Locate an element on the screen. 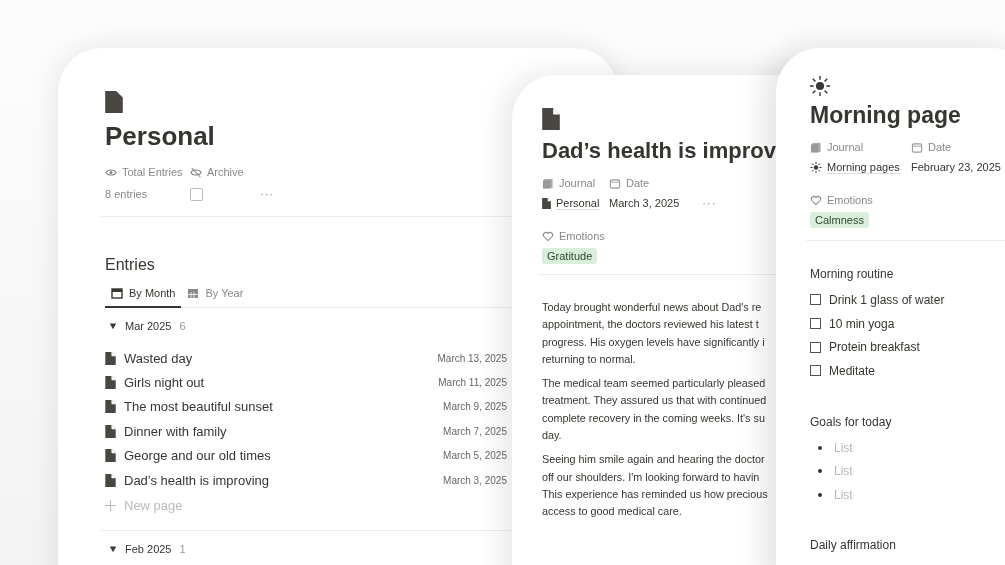 The height and width of the screenshot is (565, 1005). eye-icon is located at coordinates (111, 172).